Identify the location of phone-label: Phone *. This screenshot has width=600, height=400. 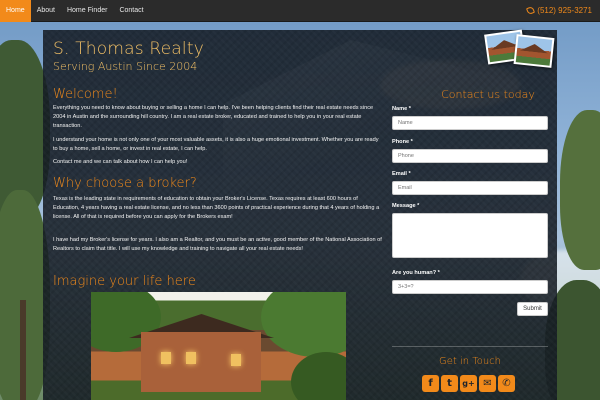
(402, 142).